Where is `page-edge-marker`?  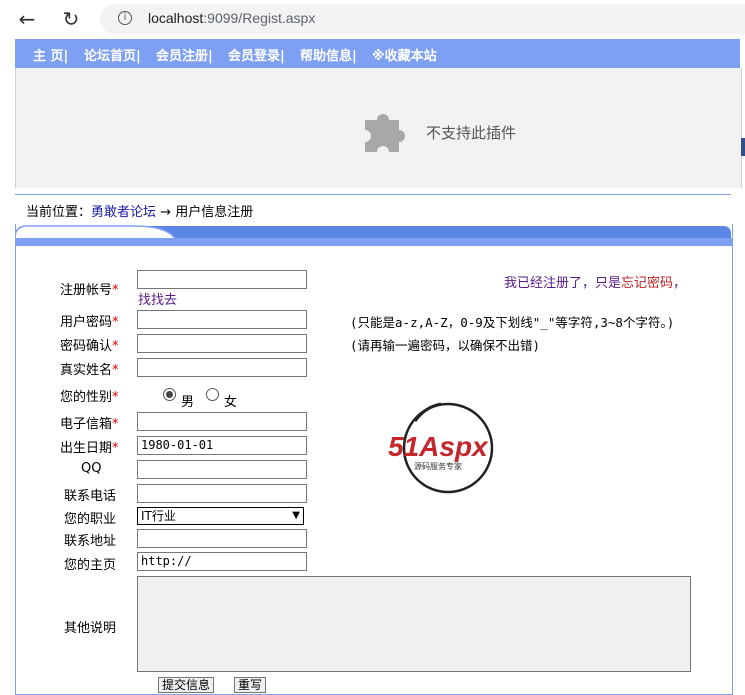 page-edge-marker is located at coordinates (743, 147).